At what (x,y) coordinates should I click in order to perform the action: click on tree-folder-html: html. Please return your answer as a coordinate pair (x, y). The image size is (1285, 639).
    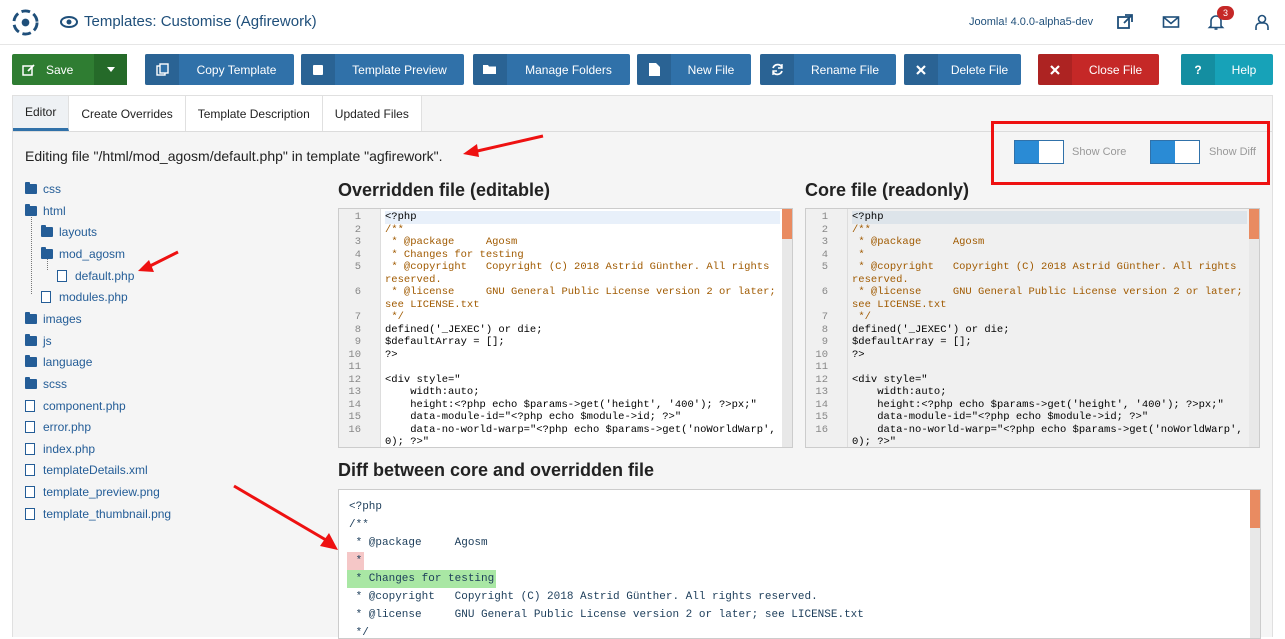
    Looking at the image, I should click on (45, 211).